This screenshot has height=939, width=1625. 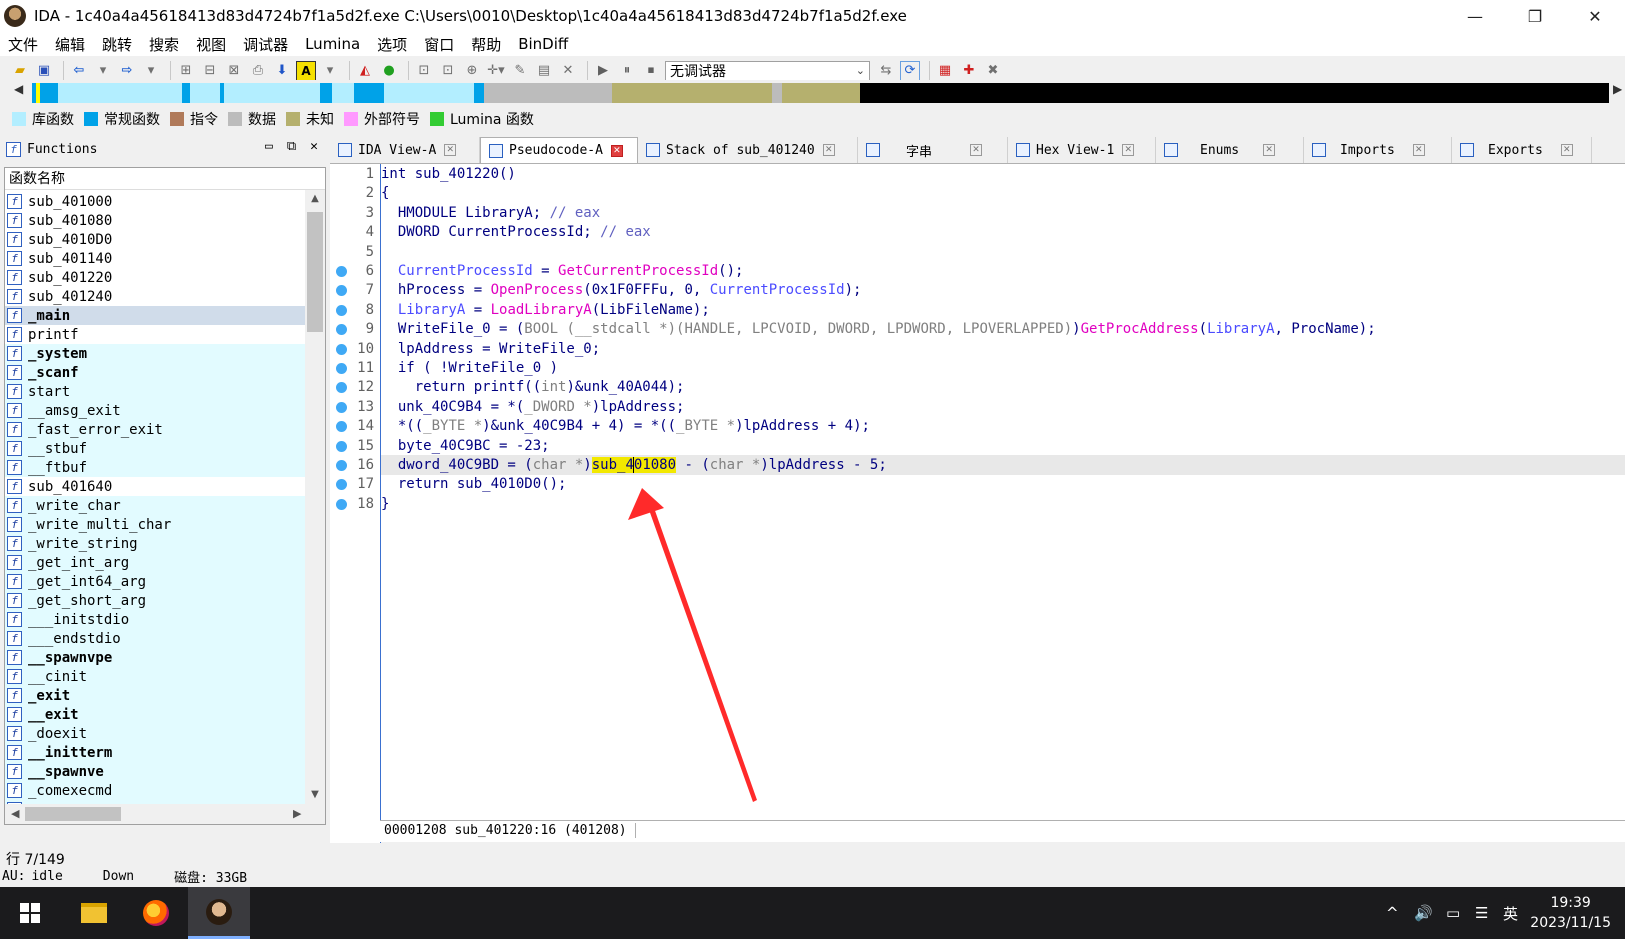 I want to click on code-line: return printf((int)&unk_40A044);, so click(x=533, y=387).